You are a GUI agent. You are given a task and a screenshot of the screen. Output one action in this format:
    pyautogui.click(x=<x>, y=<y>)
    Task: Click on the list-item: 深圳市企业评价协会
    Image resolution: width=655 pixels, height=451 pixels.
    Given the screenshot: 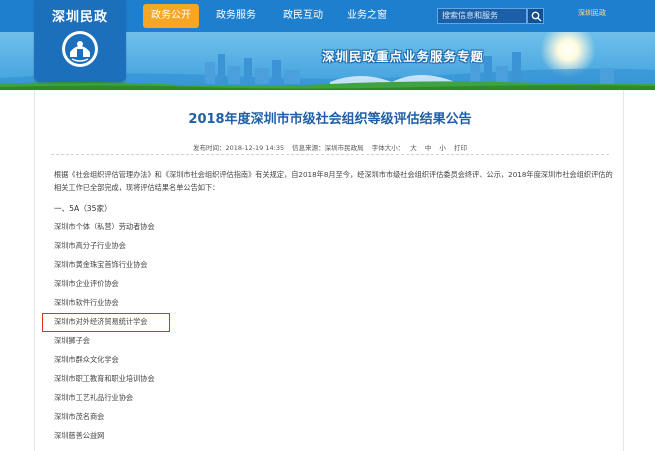 What is the action you would take?
    pyautogui.click(x=86, y=283)
    